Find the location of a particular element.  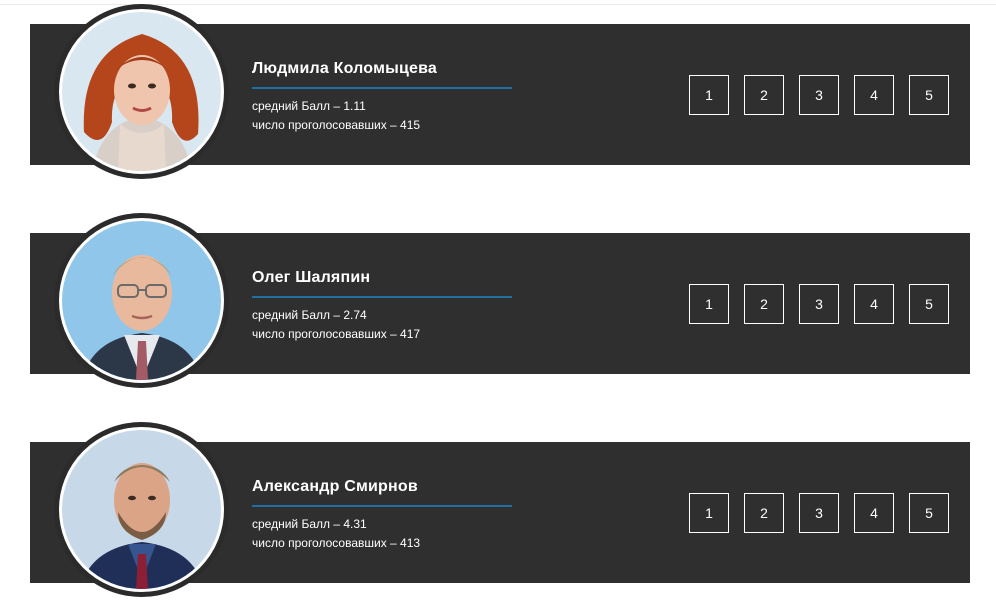

candidate-name: Олег Шаляпин is located at coordinates (311, 277).